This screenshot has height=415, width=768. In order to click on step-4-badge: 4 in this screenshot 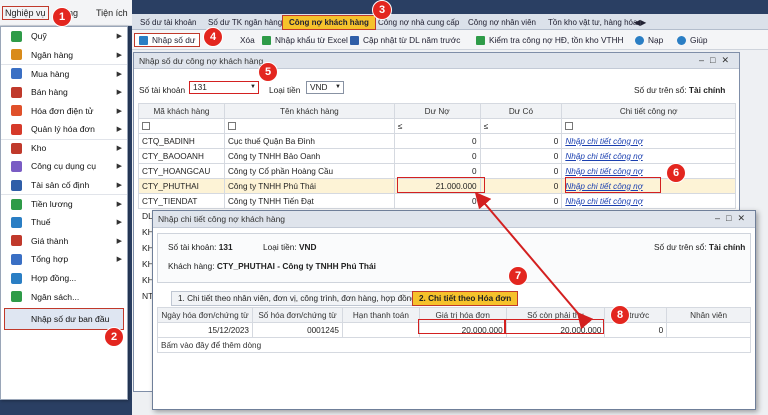, I will do `click(213, 37)`.